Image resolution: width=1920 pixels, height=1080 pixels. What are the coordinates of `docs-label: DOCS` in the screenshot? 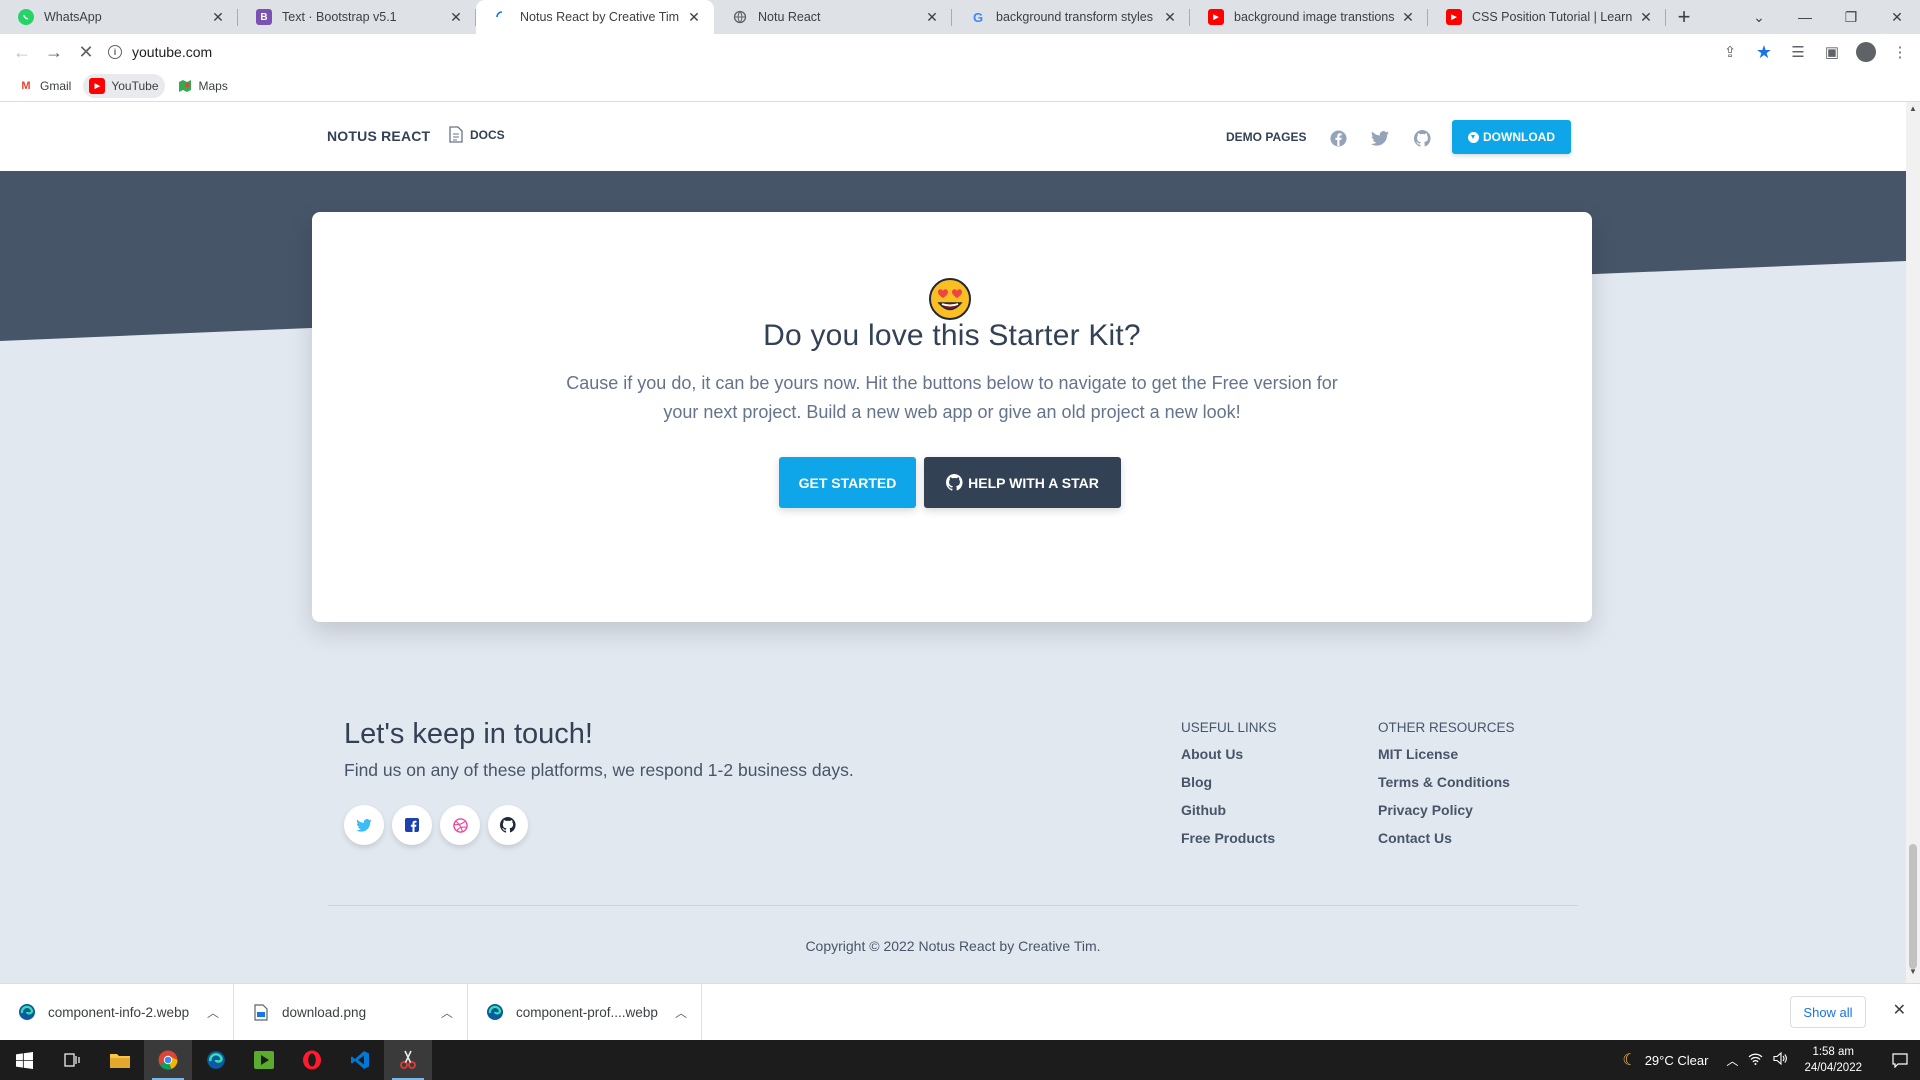 It's located at (487, 134).